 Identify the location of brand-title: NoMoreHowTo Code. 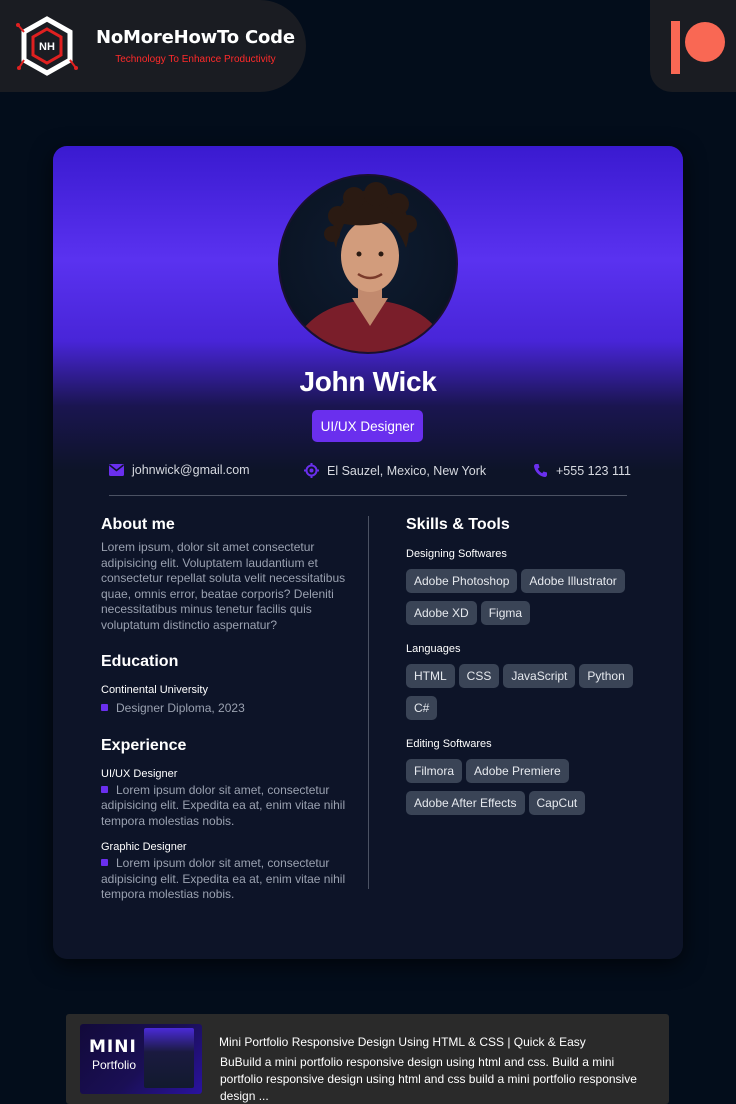
(195, 37).